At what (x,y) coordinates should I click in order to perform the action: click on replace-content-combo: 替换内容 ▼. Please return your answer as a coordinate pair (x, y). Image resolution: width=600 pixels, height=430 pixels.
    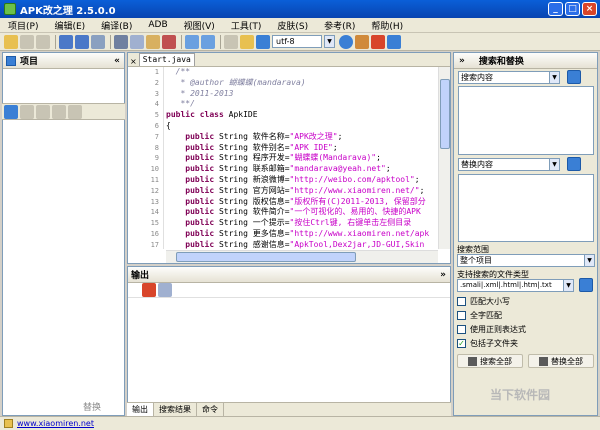
    Looking at the image, I should click on (509, 164).